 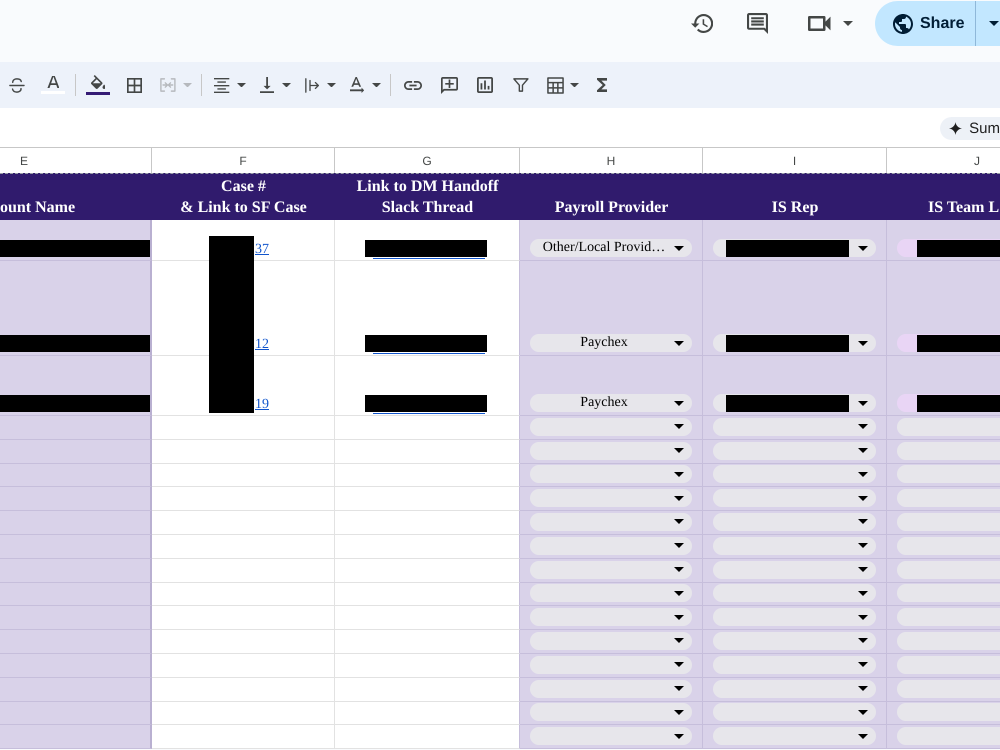 What do you see at coordinates (262, 250) in the screenshot?
I see `case-link: 37` at bounding box center [262, 250].